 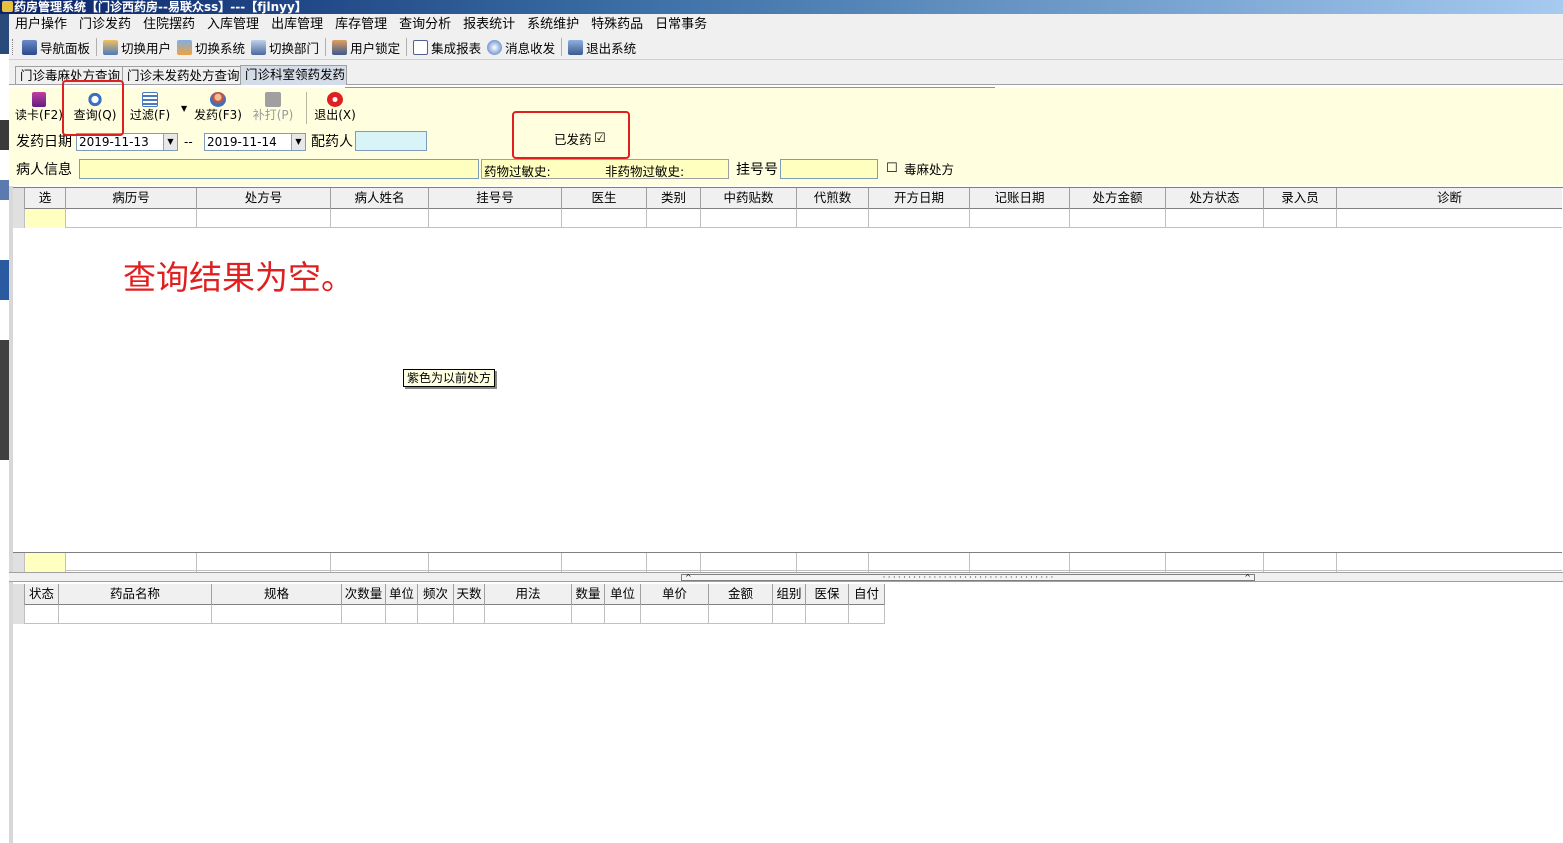 I want to click on reg-no-input, so click(x=829, y=169).